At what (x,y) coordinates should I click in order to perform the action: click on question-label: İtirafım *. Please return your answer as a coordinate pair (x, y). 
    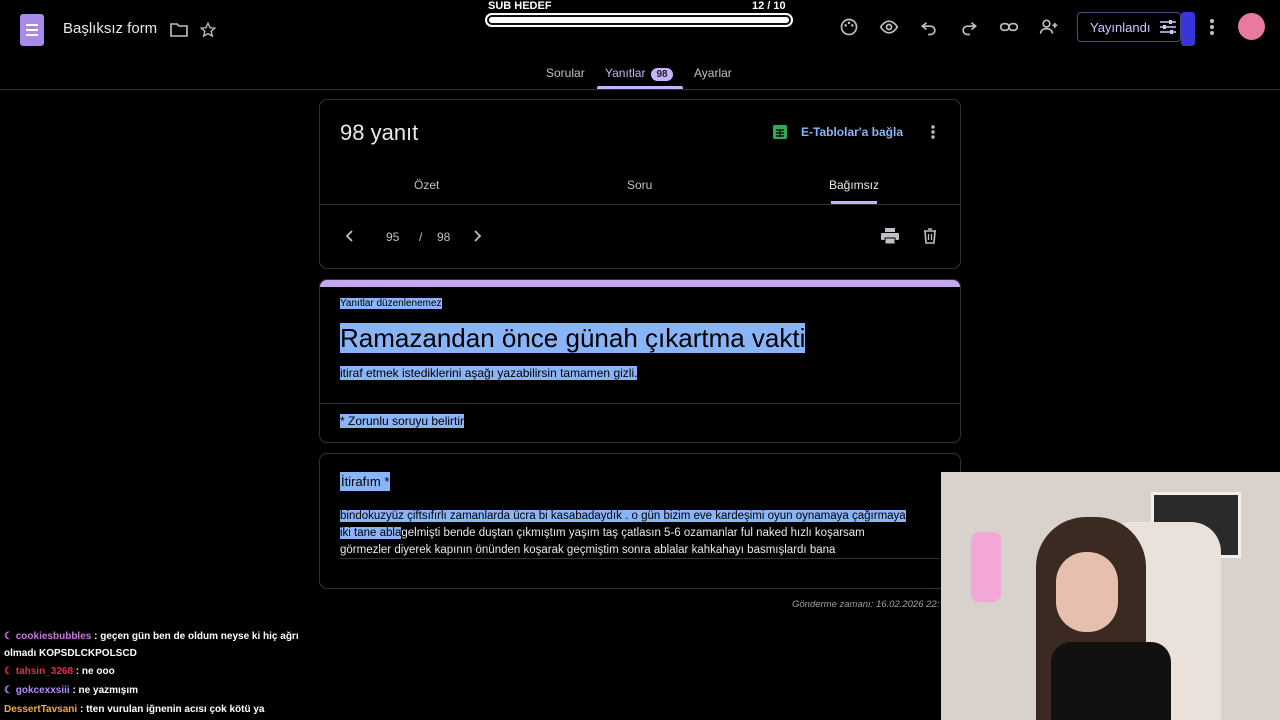
    Looking at the image, I should click on (365, 481).